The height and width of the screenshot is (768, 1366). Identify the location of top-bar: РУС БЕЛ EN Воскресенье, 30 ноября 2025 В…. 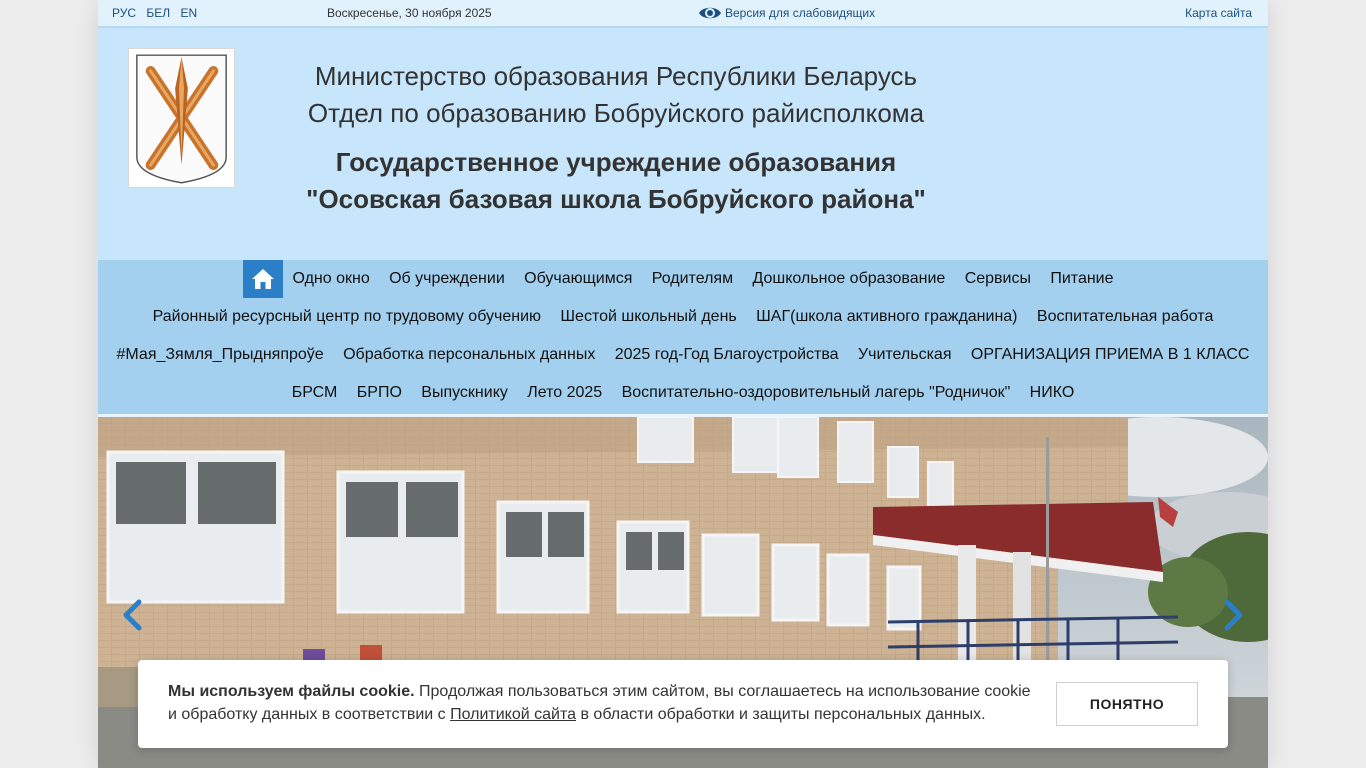
(683, 14).